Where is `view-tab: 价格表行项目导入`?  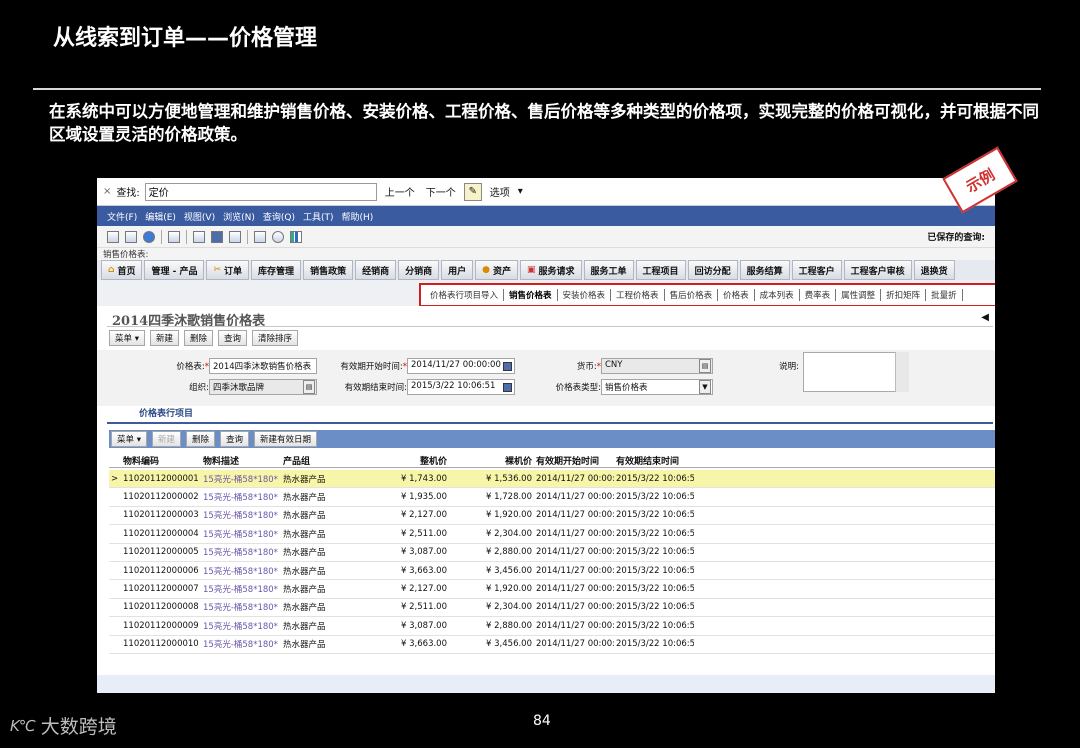 view-tab: 价格表行项目导入 is located at coordinates (465, 295).